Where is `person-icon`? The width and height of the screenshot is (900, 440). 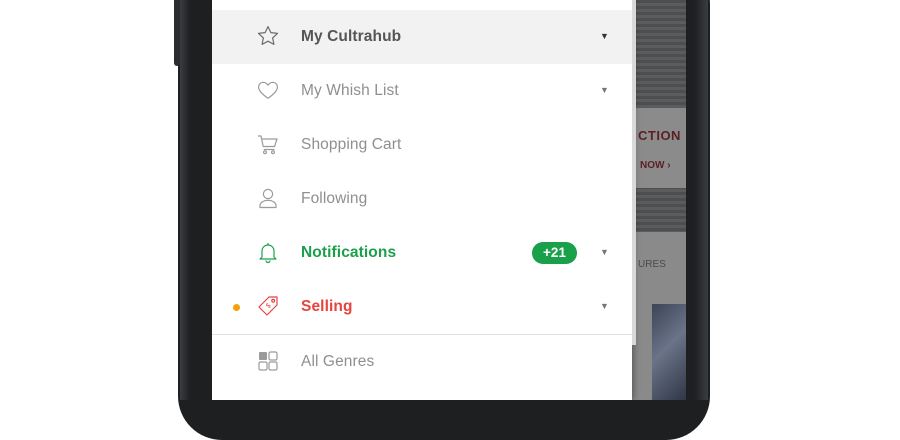 person-icon is located at coordinates (268, 198).